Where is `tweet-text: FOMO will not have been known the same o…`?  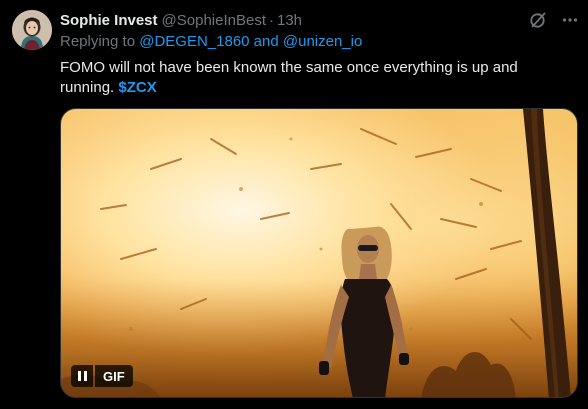
tweet-text: FOMO will not have been known the same o… is located at coordinates (310, 78).